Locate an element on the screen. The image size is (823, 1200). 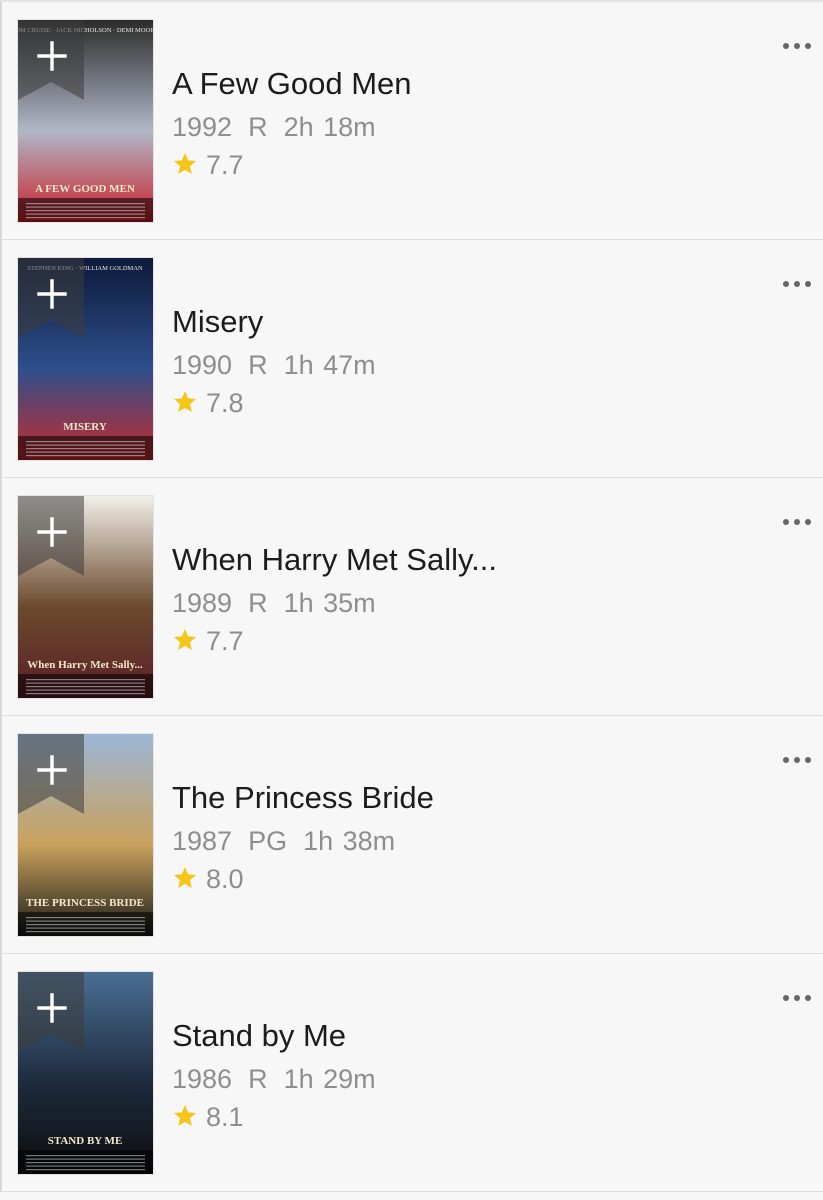
movie-meta: 1992 R 2h 18m is located at coordinates (274, 127).